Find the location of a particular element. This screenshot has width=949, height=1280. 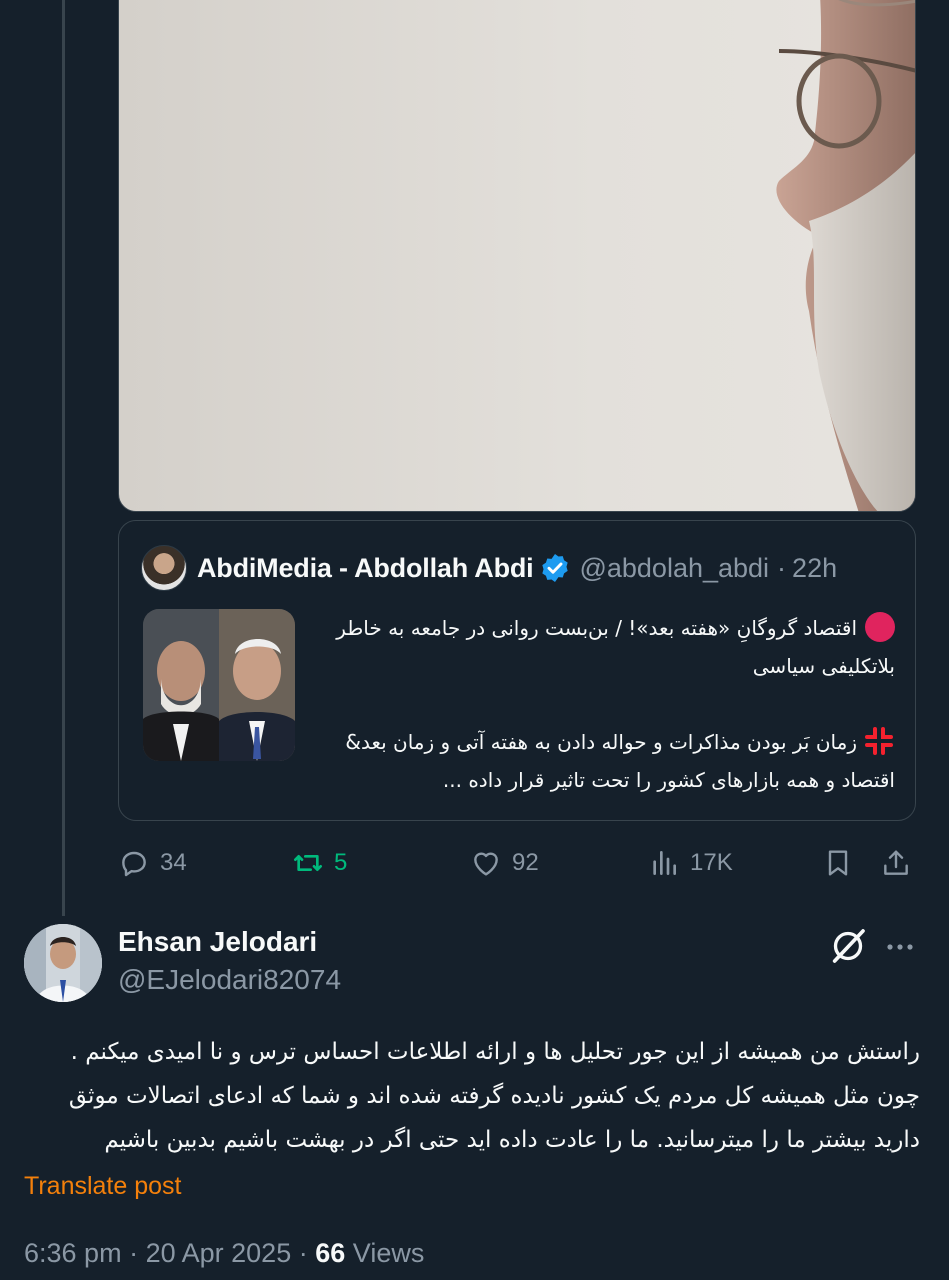

post-author-avatar is located at coordinates (63, 963).